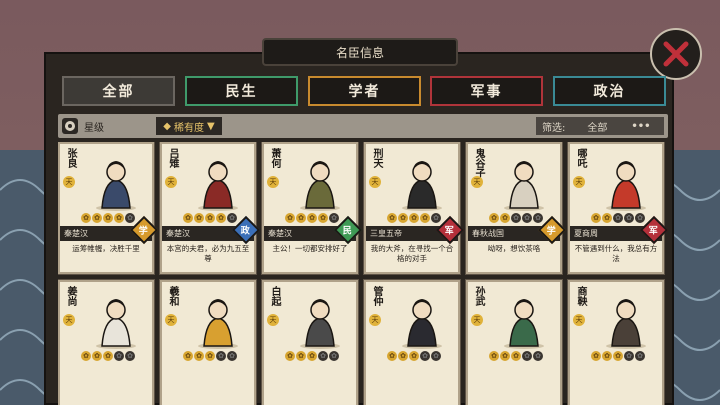 The height and width of the screenshot is (405, 720). Describe the element at coordinates (363, 126) in the screenshot. I see `filter-bar: 星级 ◆ 稀有度 ▼ 筛选: 全部 •••` at that location.